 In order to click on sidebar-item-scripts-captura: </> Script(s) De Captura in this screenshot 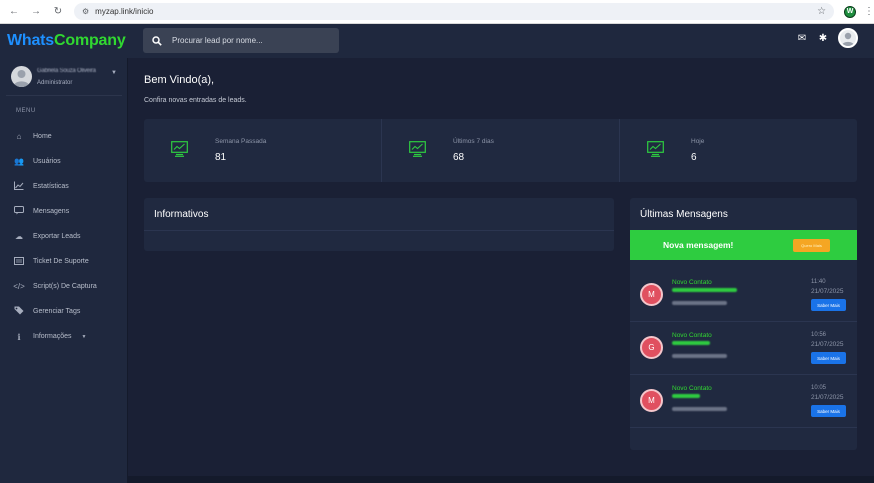, I will do `click(64, 286)`.